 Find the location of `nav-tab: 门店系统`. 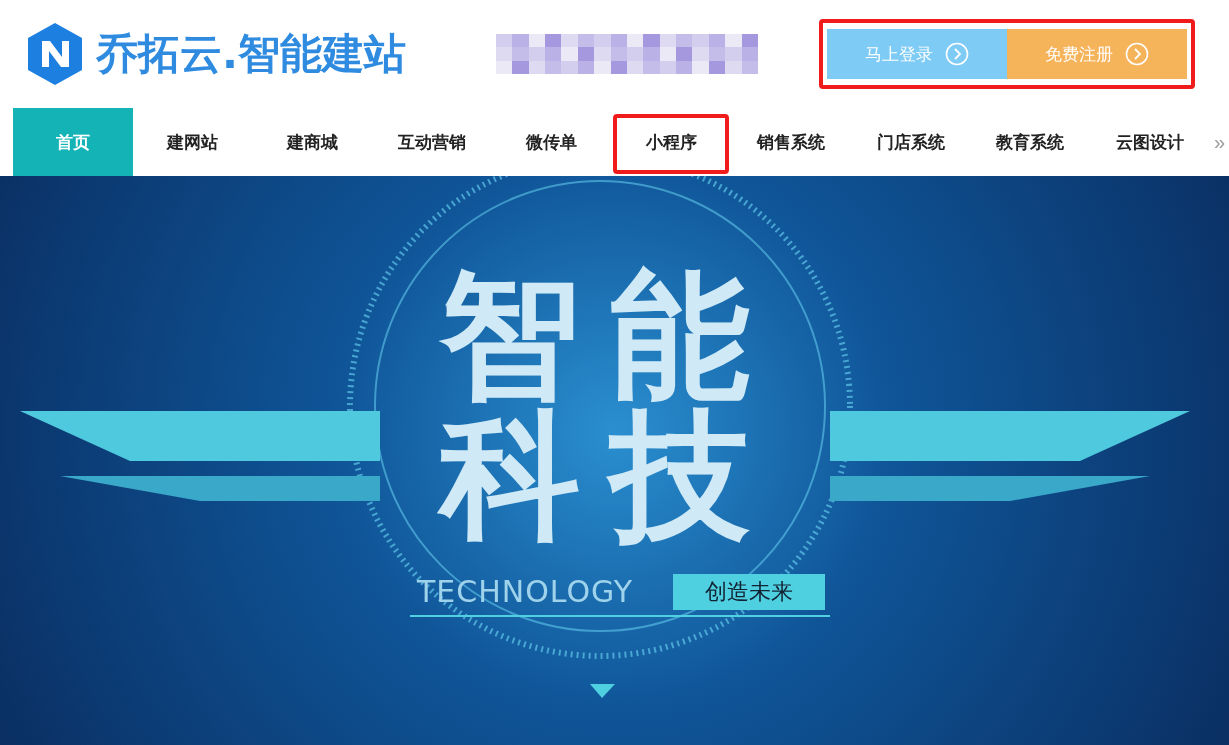

nav-tab: 门店系统 is located at coordinates (910, 142).